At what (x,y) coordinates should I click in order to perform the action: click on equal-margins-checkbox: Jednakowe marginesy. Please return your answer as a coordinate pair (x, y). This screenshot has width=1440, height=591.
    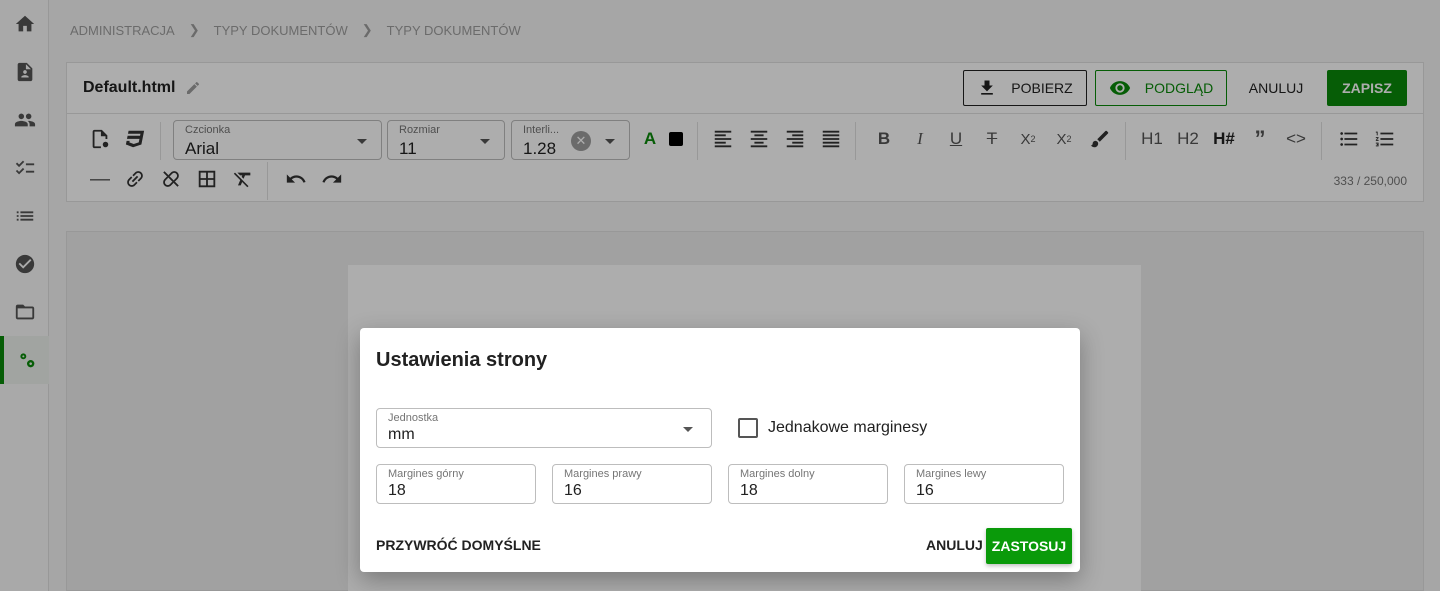
    Looking at the image, I should click on (832, 428).